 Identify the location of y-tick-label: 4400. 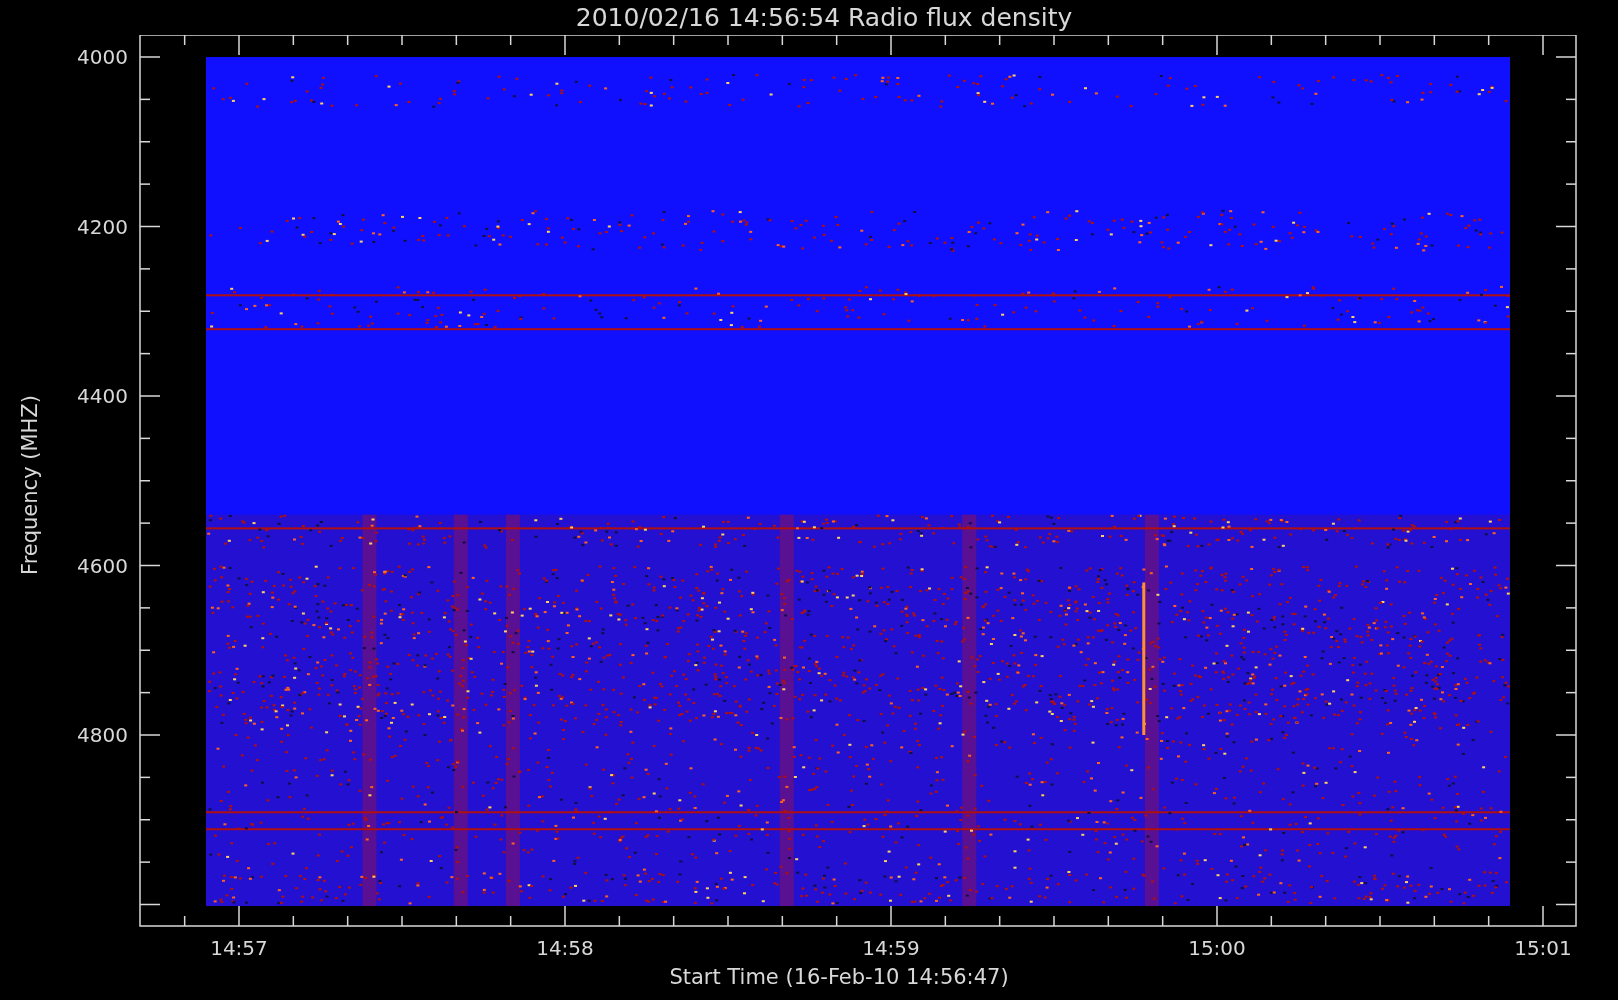
(102, 396).